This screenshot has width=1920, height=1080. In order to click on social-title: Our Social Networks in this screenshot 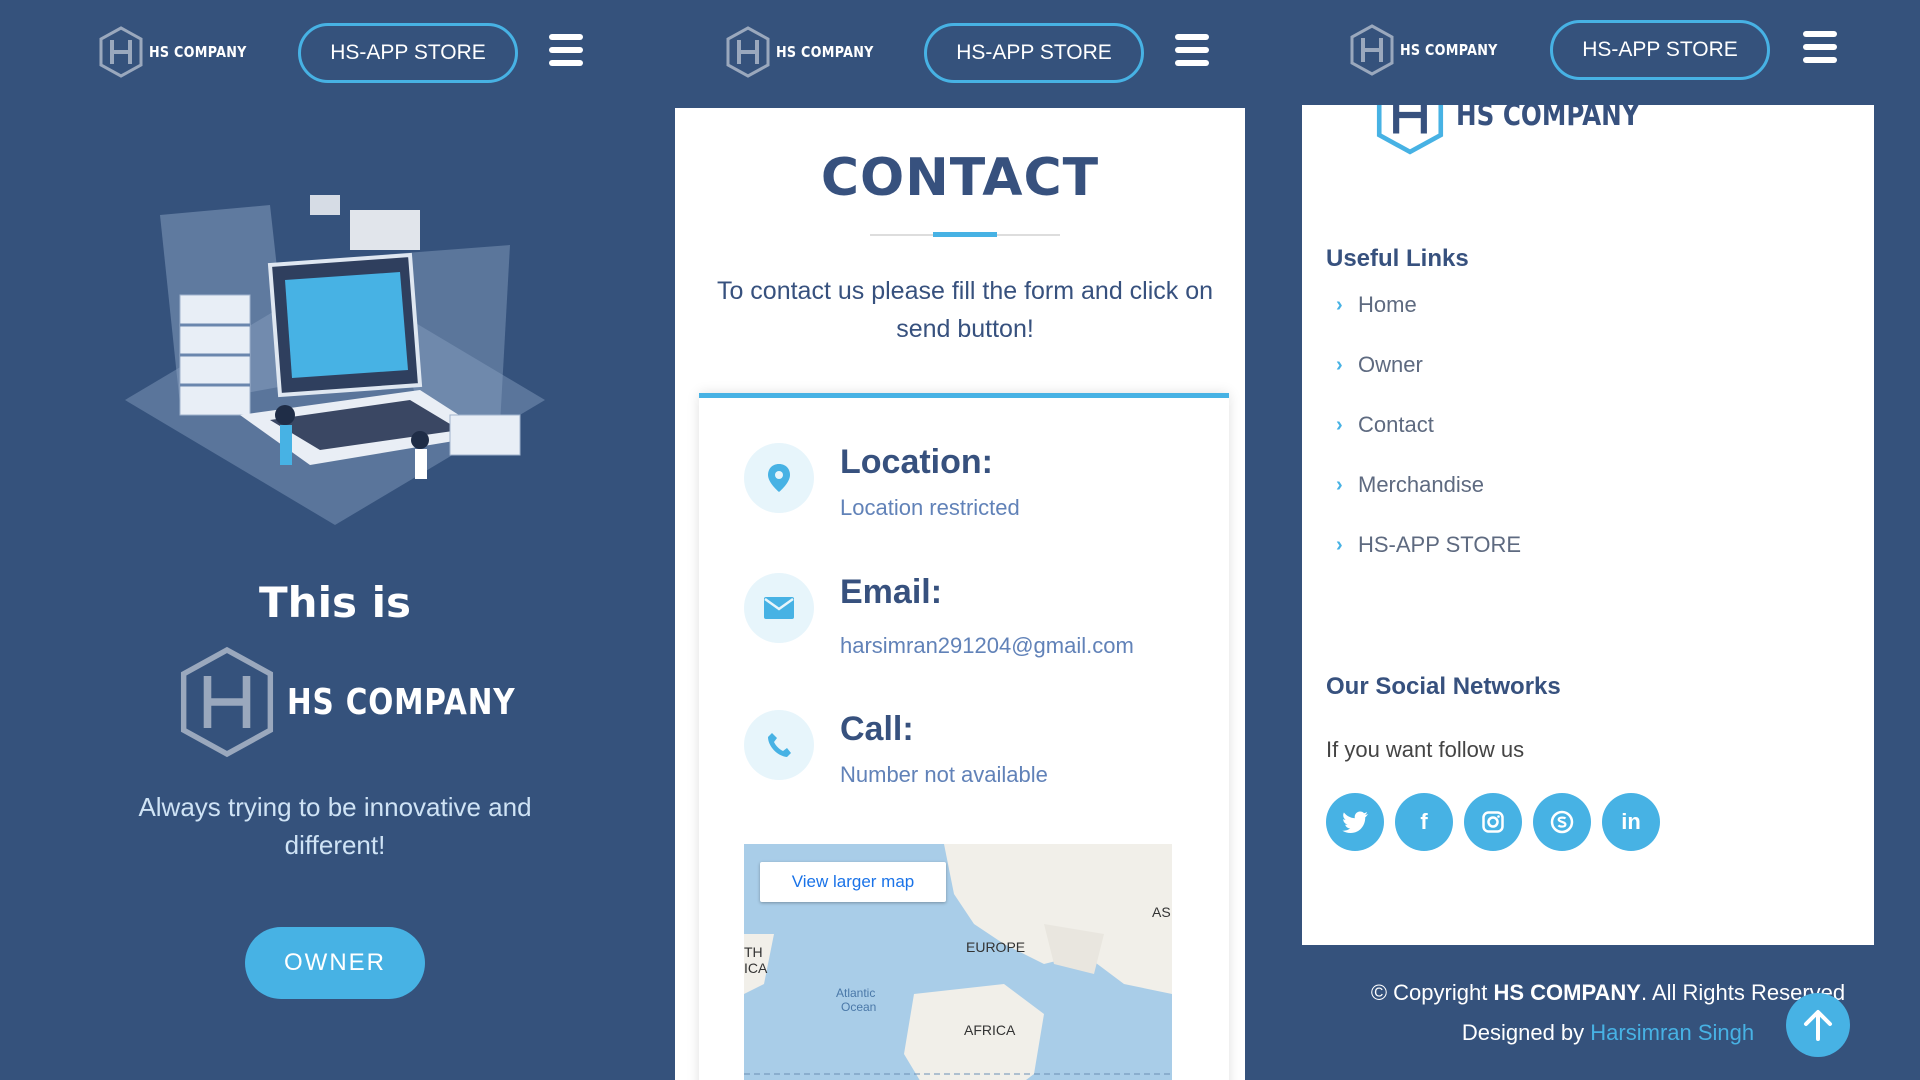, I will do `click(1443, 686)`.